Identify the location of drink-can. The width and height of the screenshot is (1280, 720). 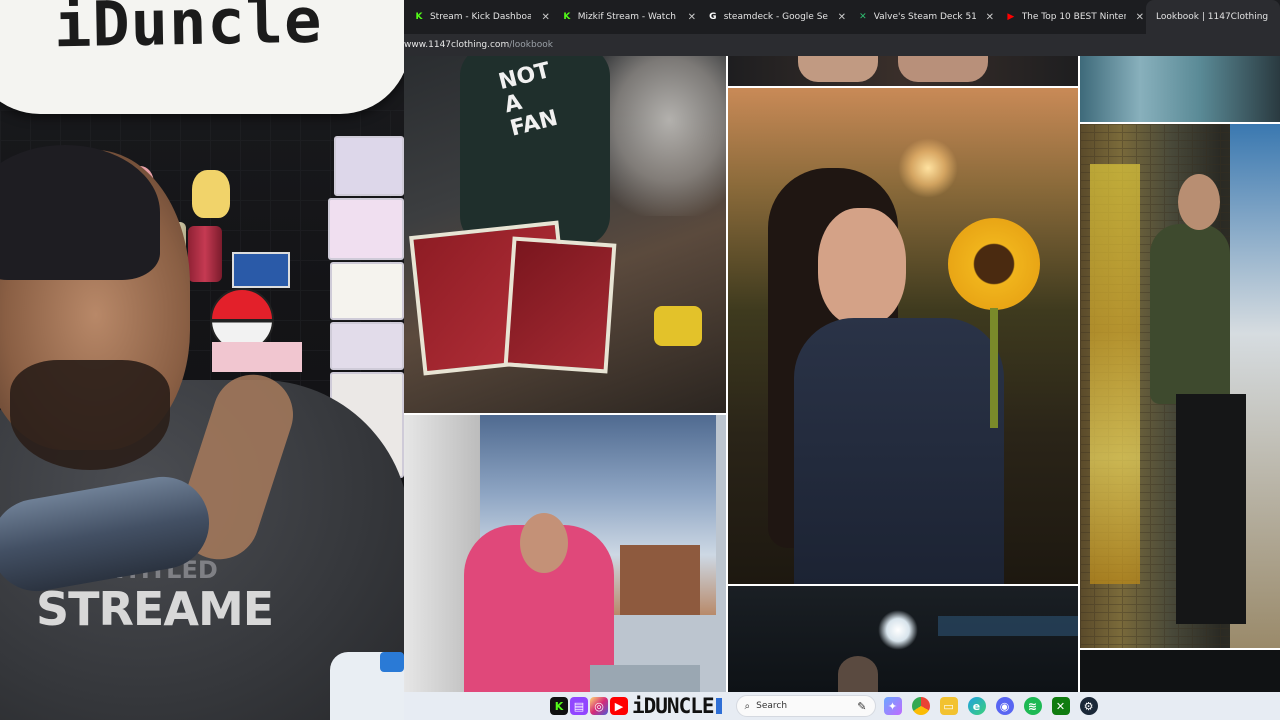
(205, 254).